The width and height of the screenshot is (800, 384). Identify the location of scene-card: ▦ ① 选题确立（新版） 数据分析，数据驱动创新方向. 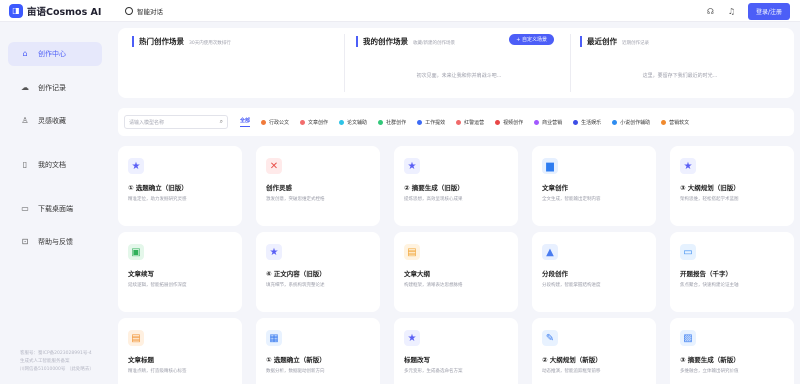
(318, 351).